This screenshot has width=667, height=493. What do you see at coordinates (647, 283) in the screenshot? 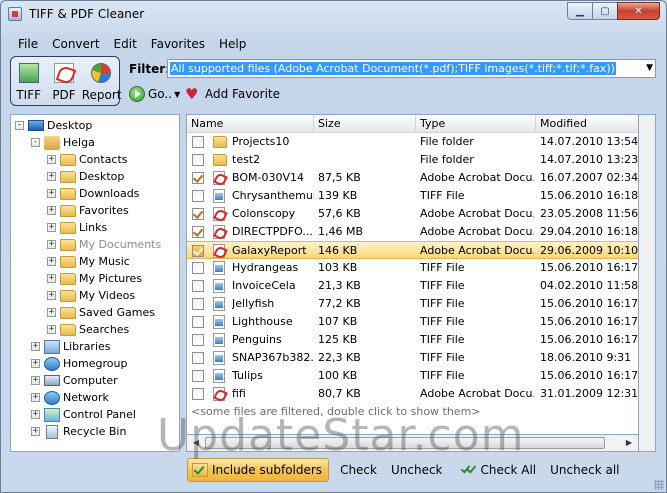
I see `vertical-scroll-area` at bounding box center [647, 283].